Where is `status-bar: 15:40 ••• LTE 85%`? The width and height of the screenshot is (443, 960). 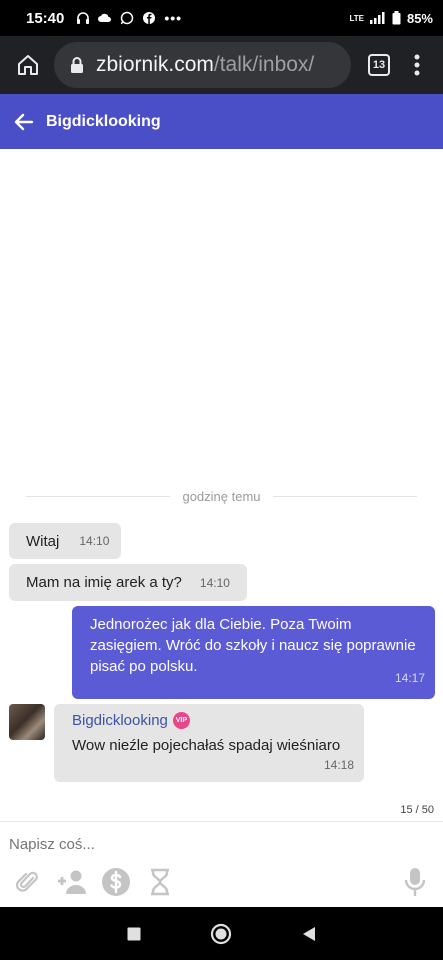 status-bar: 15:40 ••• LTE 85% is located at coordinates (221, 18).